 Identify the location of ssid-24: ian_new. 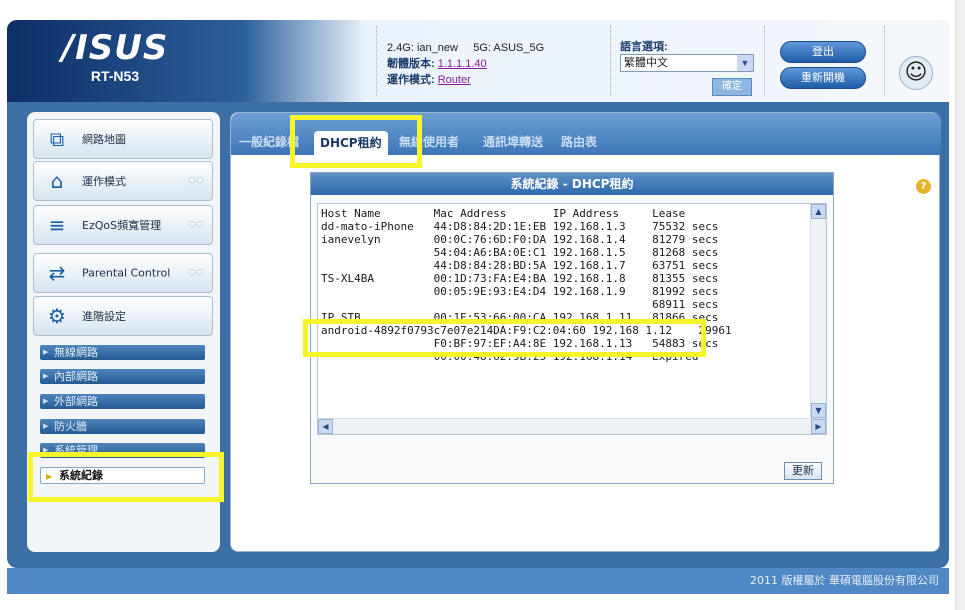
(437, 48).